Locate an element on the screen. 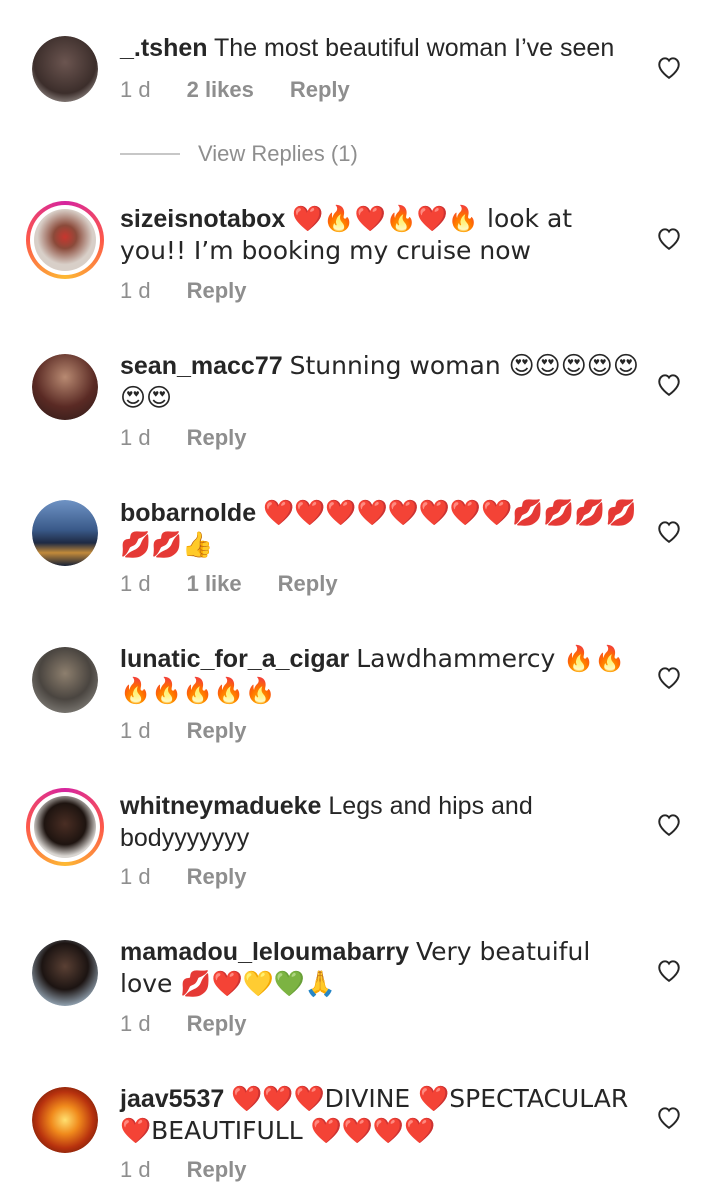  comment-username: whitneymadueke is located at coordinates (220, 806).